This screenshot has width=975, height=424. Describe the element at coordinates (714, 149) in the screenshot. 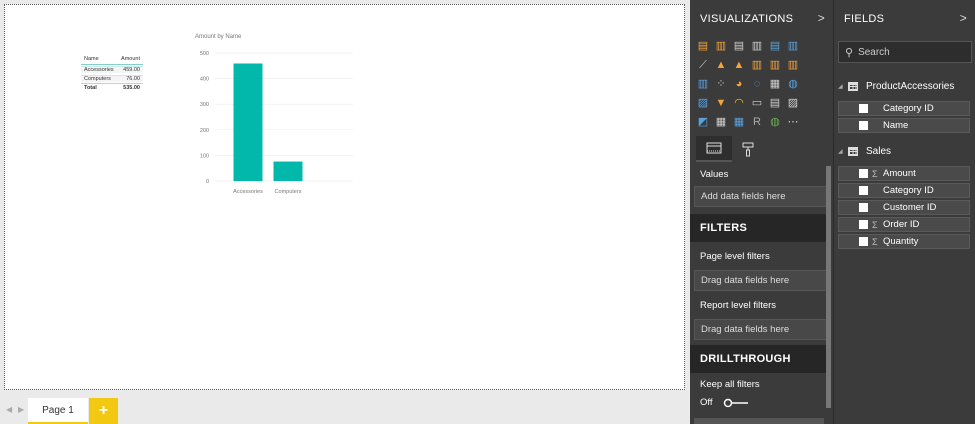

I see `fields-tab` at that location.